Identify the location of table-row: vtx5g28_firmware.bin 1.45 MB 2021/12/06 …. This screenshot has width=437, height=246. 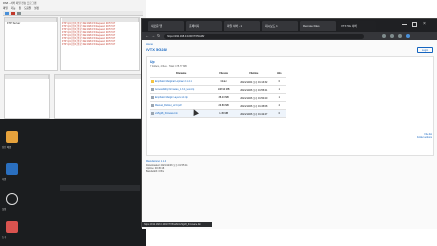
(218, 113).